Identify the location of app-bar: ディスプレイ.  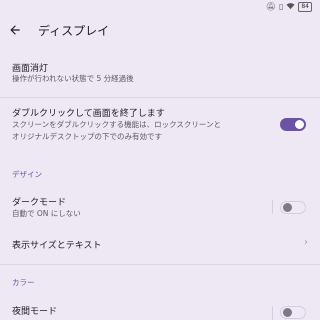
(160, 30).